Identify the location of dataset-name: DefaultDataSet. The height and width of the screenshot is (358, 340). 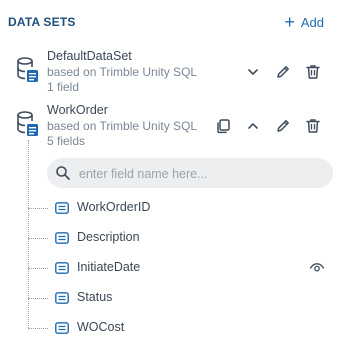
(89, 56).